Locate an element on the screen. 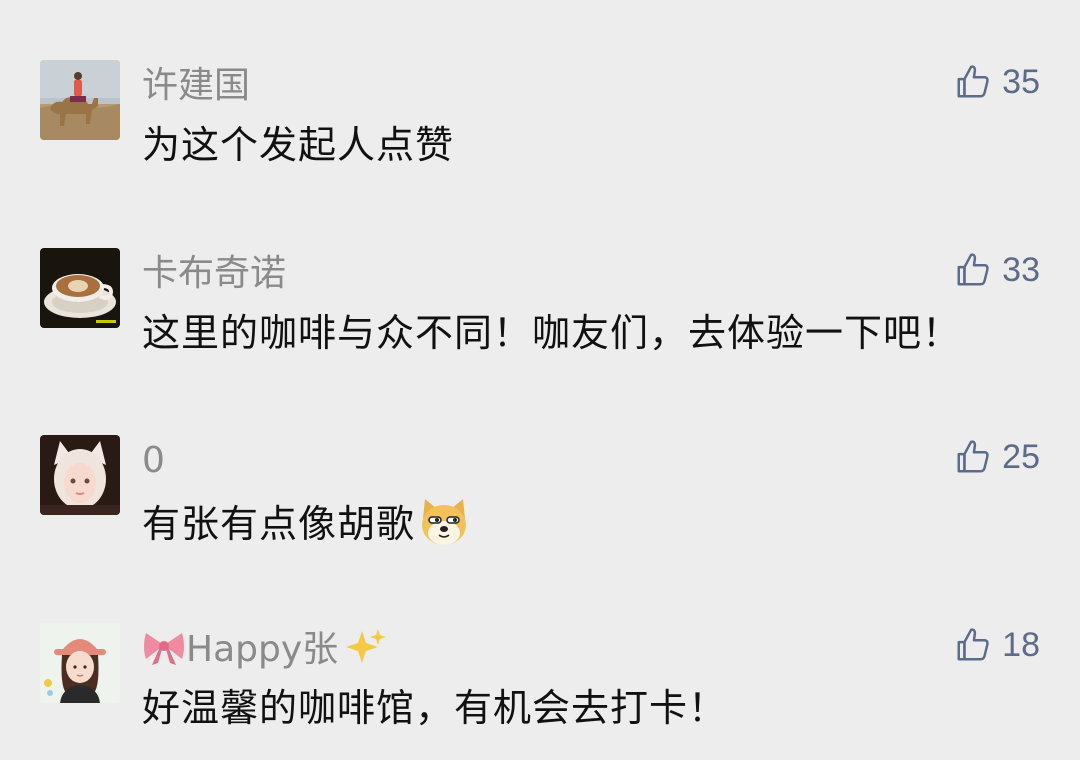 This screenshot has height=760, width=1080. like-count: 25 is located at coordinates (1021, 457).